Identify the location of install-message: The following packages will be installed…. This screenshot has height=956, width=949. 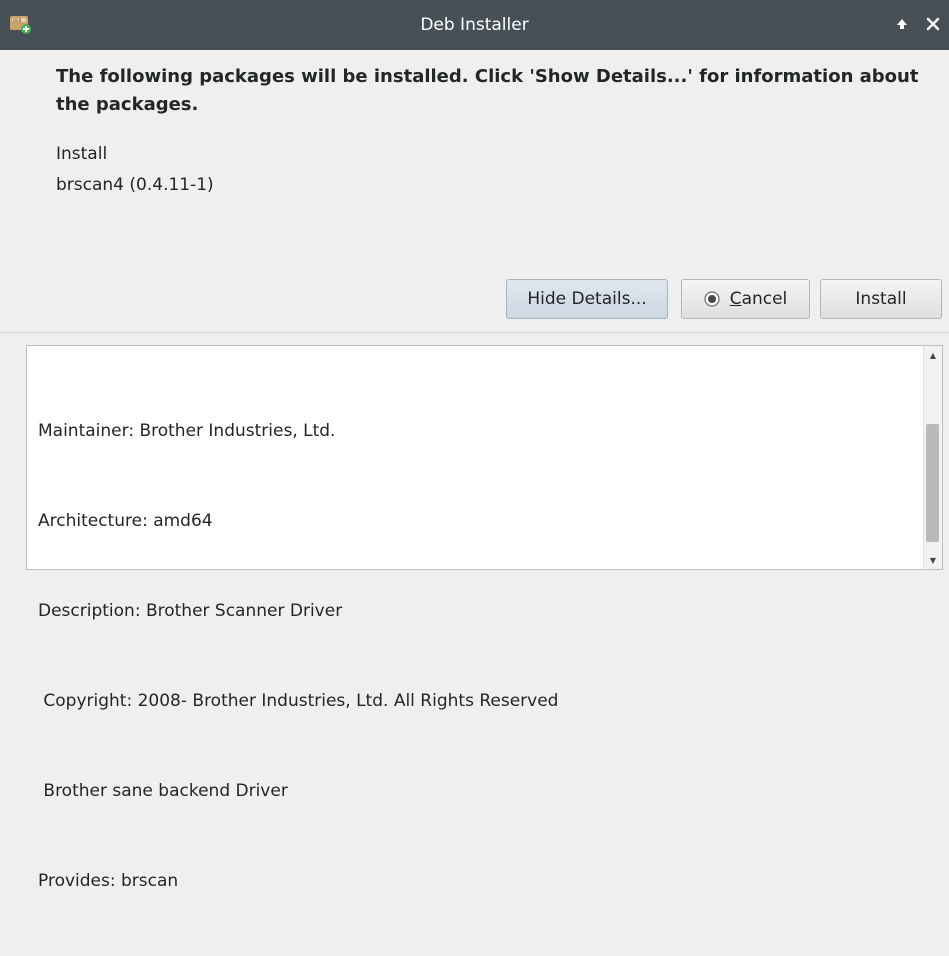
(487, 90).